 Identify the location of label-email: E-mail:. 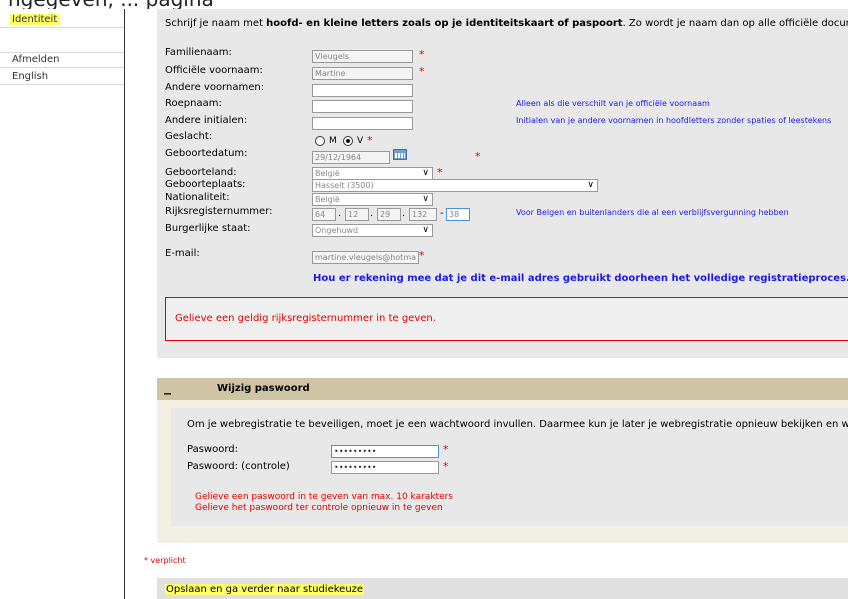
(182, 253).